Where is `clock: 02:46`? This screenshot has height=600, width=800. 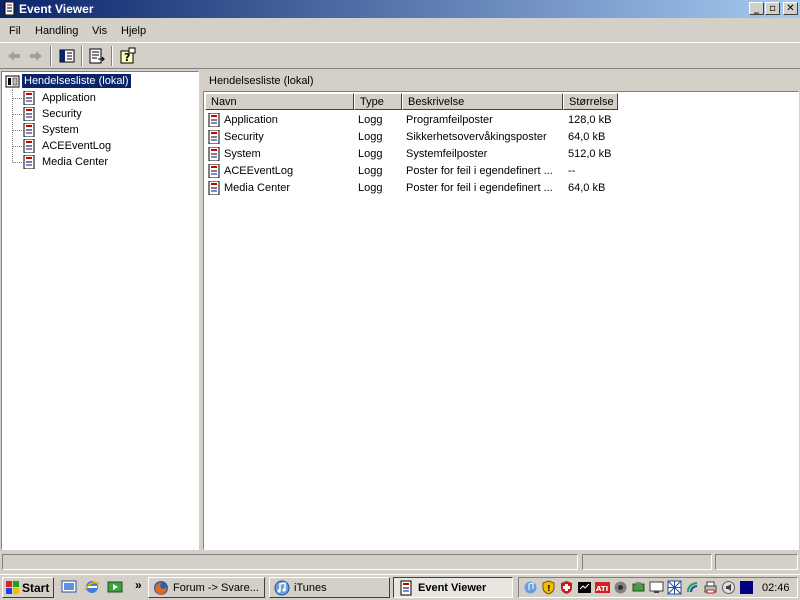
clock: 02:46 is located at coordinates (776, 588).